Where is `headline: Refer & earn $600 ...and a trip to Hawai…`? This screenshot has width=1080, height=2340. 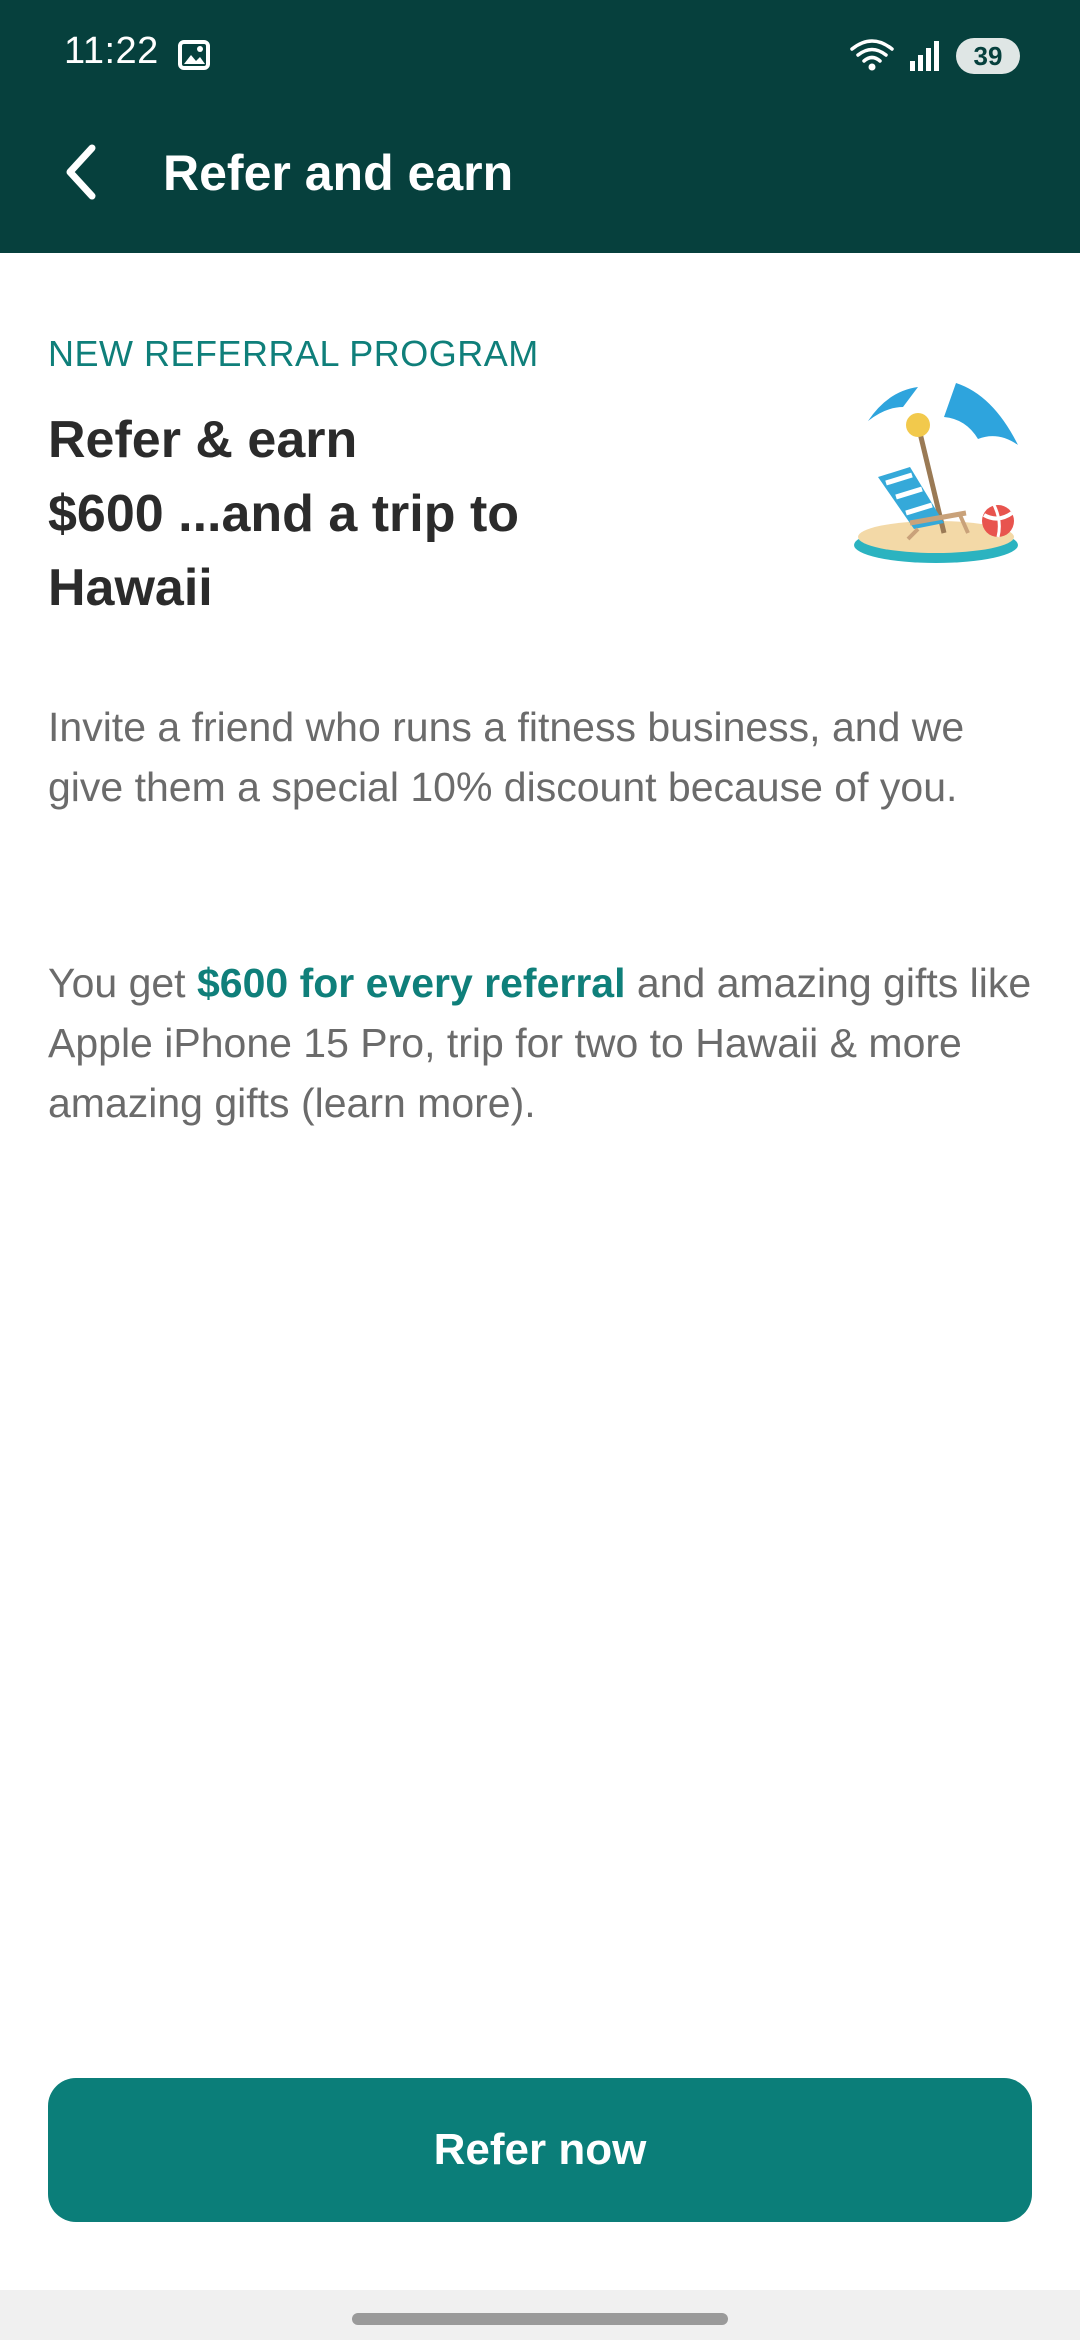 headline: Refer & earn $600 ...and a trip to Hawai… is located at coordinates (358, 514).